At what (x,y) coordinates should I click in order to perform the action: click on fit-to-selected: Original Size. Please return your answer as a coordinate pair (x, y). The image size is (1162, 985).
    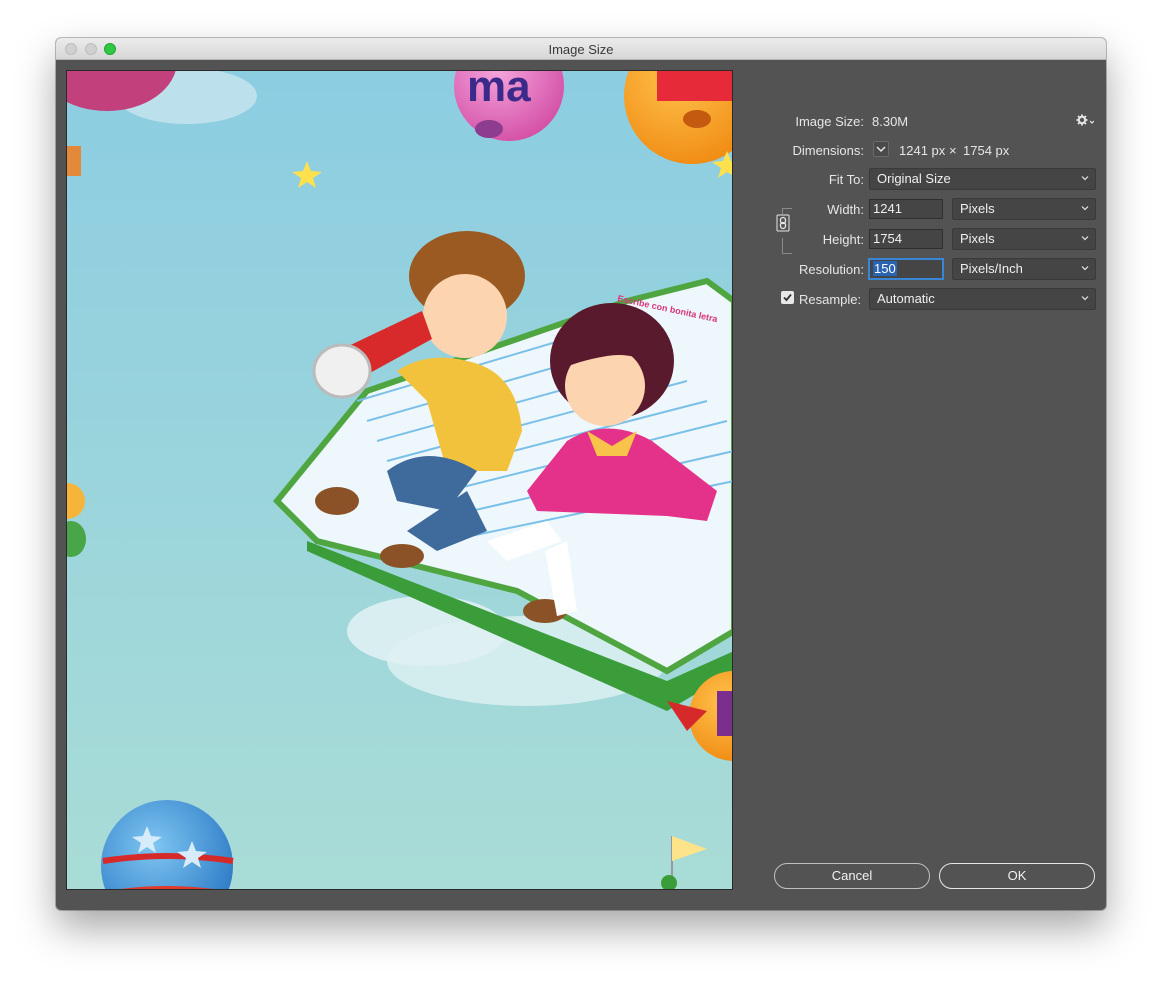
    Looking at the image, I should click on (914, 178).